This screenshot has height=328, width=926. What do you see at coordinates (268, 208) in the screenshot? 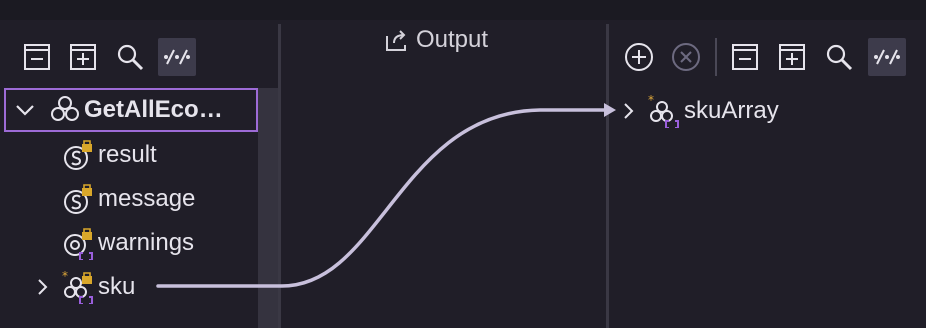
I see `source-scrollbar` at bounding box center [268, 208].